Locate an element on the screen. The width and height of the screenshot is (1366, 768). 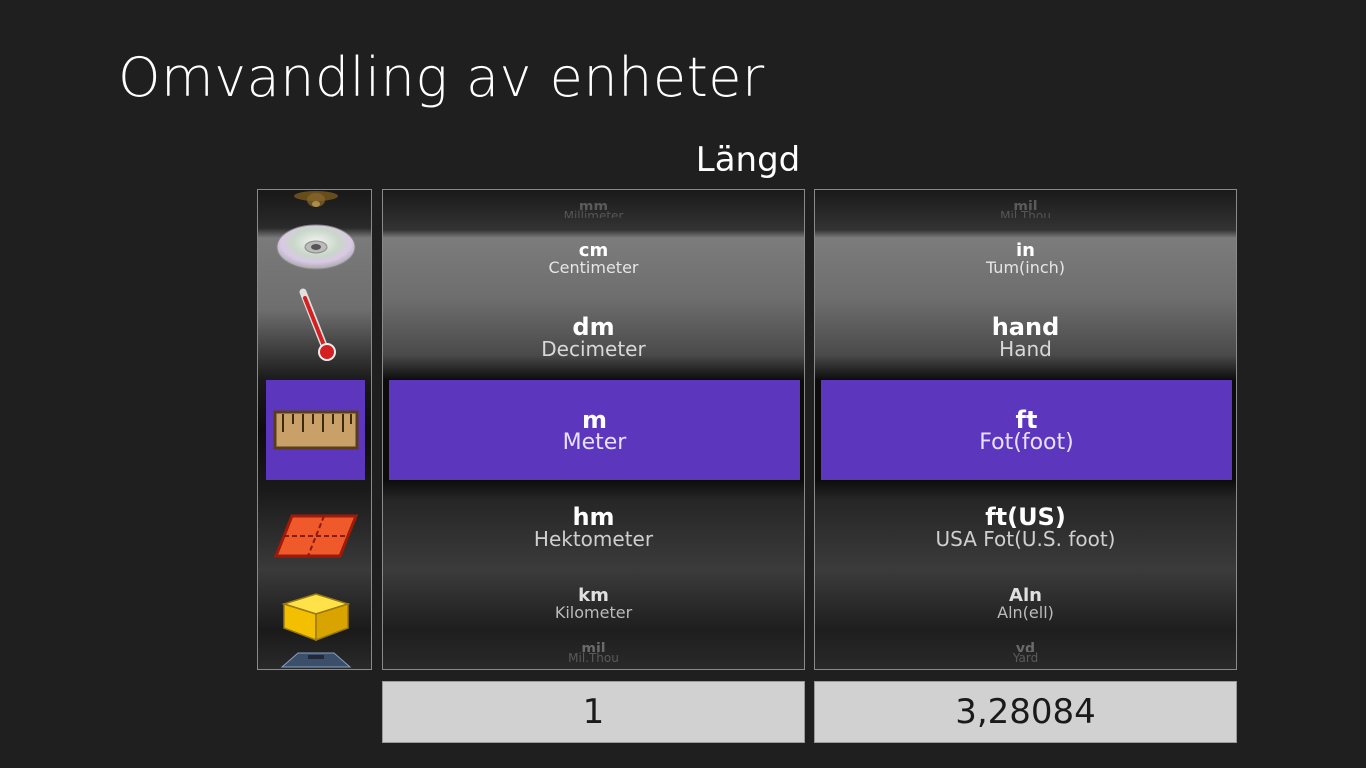
to-unit-item: yd Yard is located at coordinates (1025, 652).